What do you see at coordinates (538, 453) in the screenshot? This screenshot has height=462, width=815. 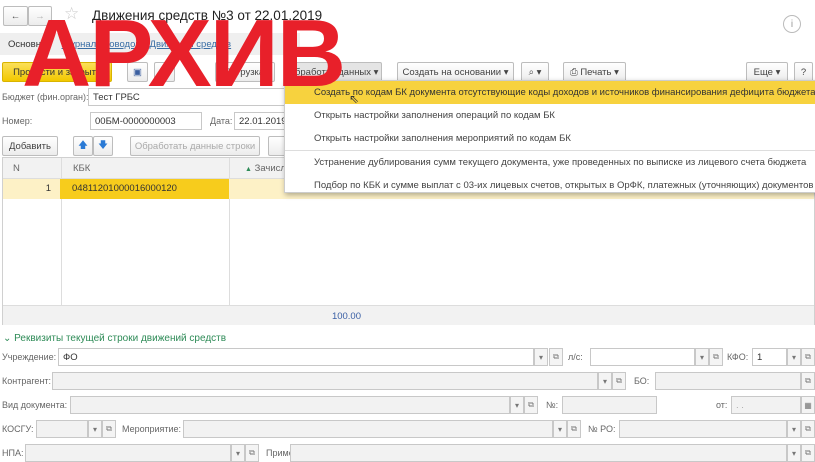 I see `note-field` at bounding box center [538, 453].